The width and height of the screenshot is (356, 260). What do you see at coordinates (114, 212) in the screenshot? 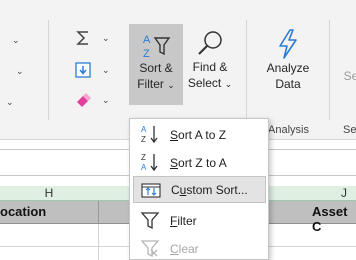
I see `header-cell-i` at bounding box center [114, 212].